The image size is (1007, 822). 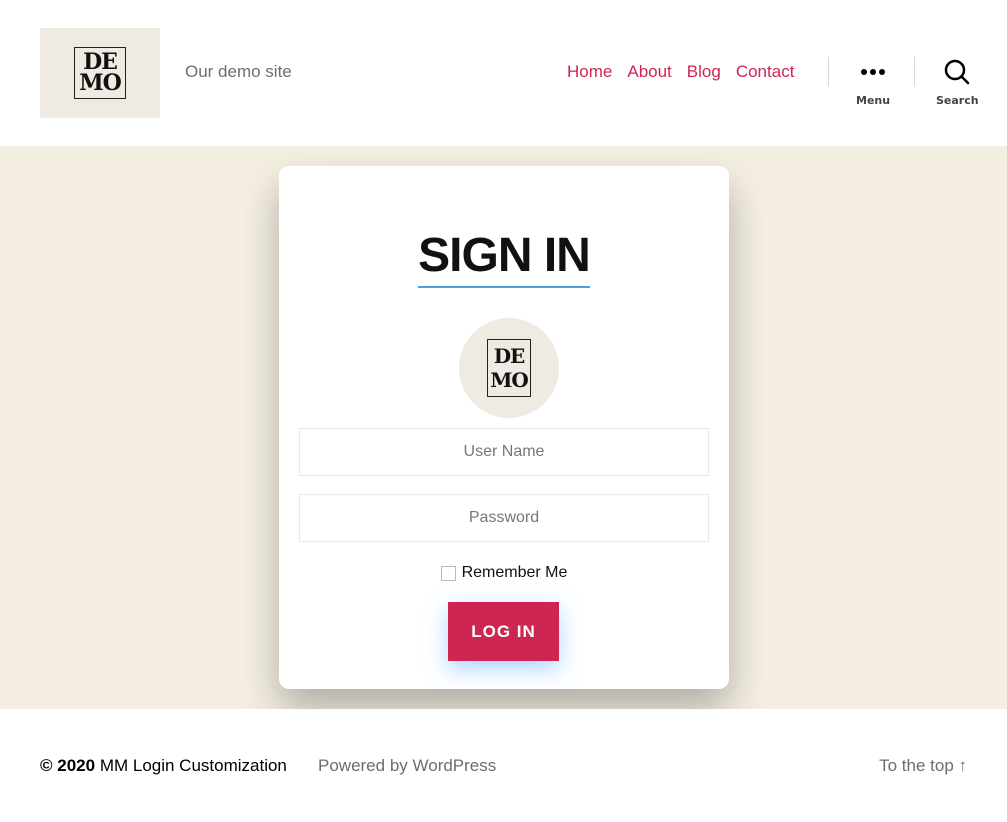 What do you see at coordinates (873, 72) in the screenshot?
I see `more-dots-icon` at bounding box center [873, 72].